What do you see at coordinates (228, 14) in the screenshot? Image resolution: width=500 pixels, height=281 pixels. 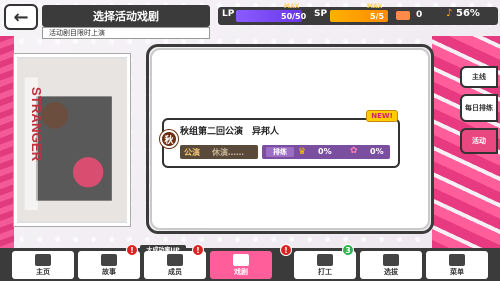 I see `lp-label: LP` at bounding box center [228, 14].